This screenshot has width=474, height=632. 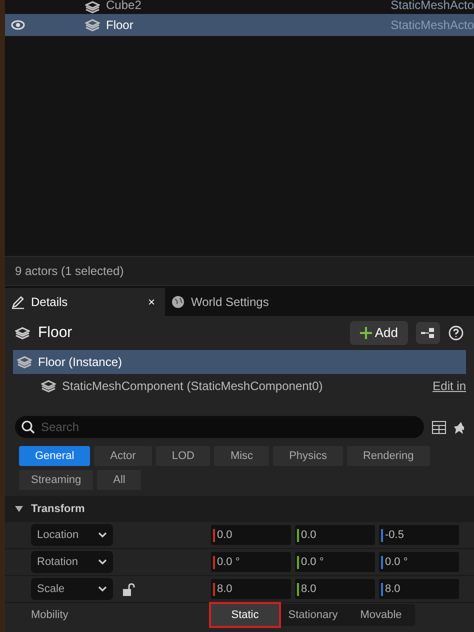 What do you see at coordinates (72, 589) in the screenshot?
I see `property-dropdown: Scale` at bounding box center [72, 589].